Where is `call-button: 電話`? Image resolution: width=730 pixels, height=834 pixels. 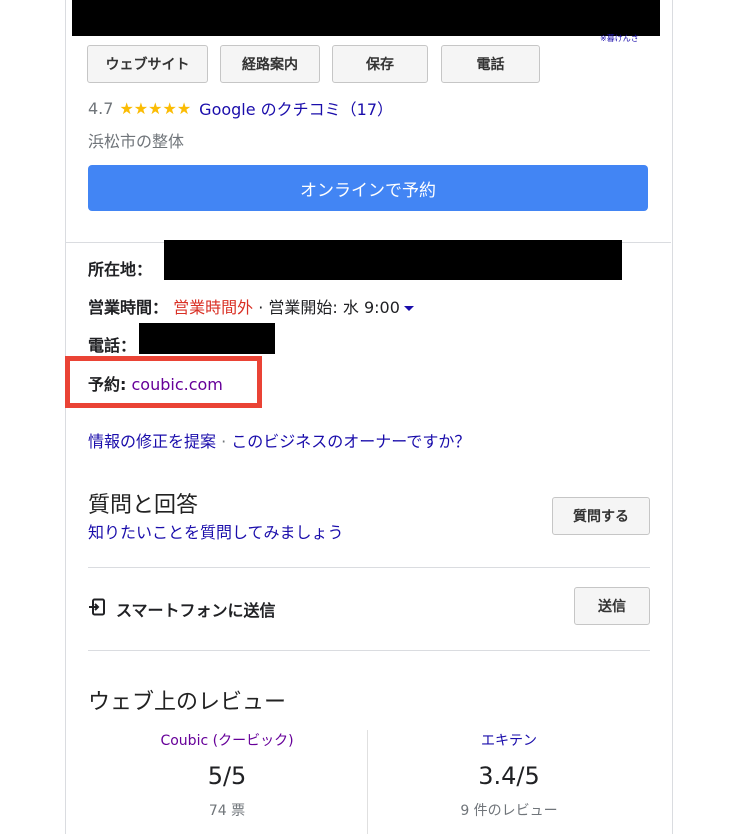
call-button: 電話 is located at coordinates (490, 64).